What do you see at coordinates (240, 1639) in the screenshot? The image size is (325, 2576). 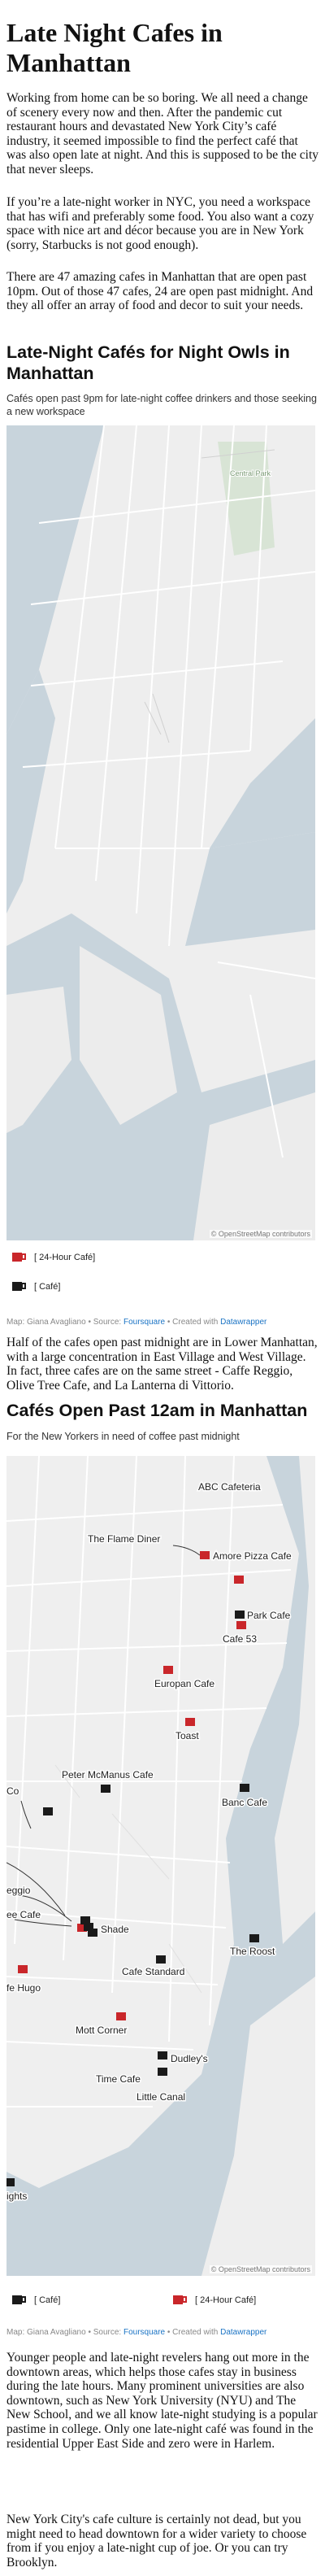 I see `label-cafe-53: Cafe 53` at bounding box center [240, 1639].